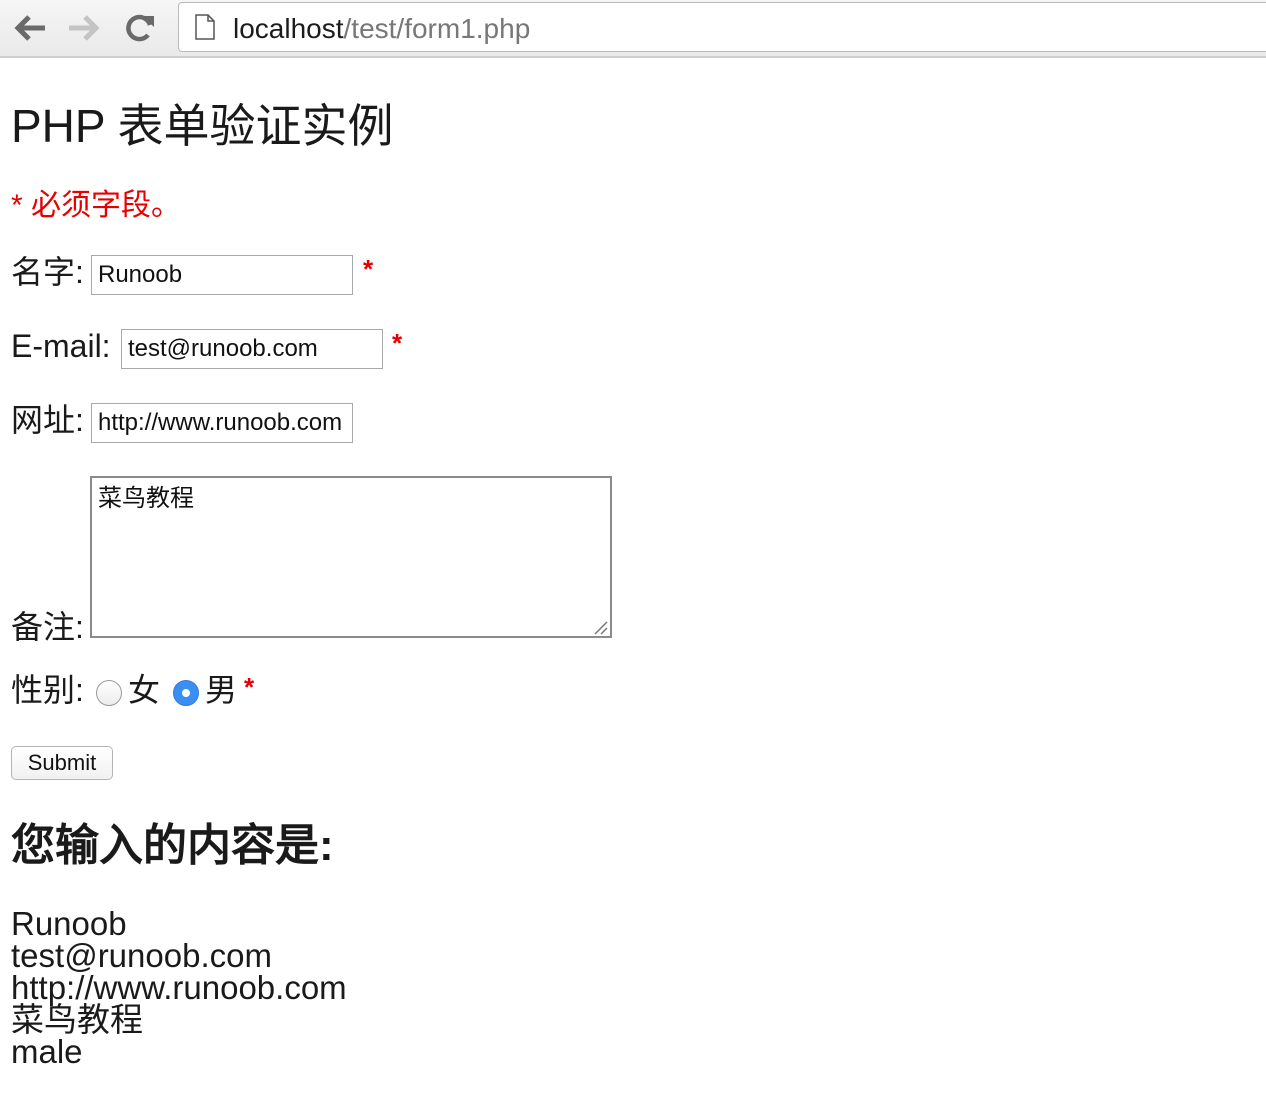  Describe the element at coordinates (47, 627) in the screenshot. I see `comment-label: 备注:` at that location.